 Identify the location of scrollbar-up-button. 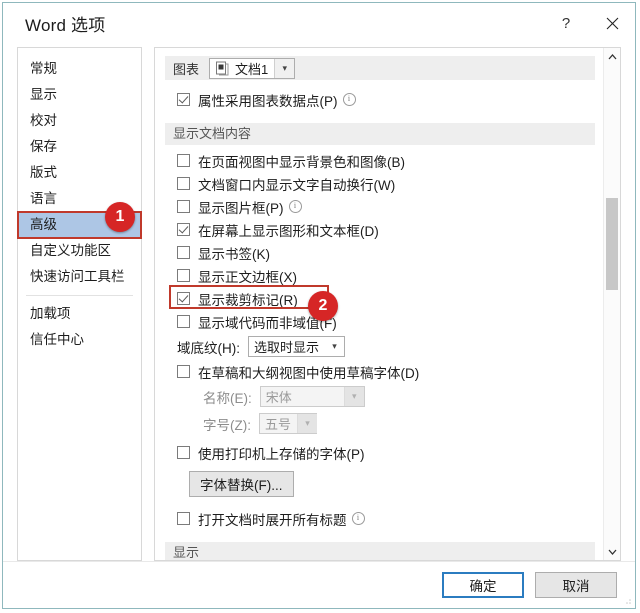
(612, 56).